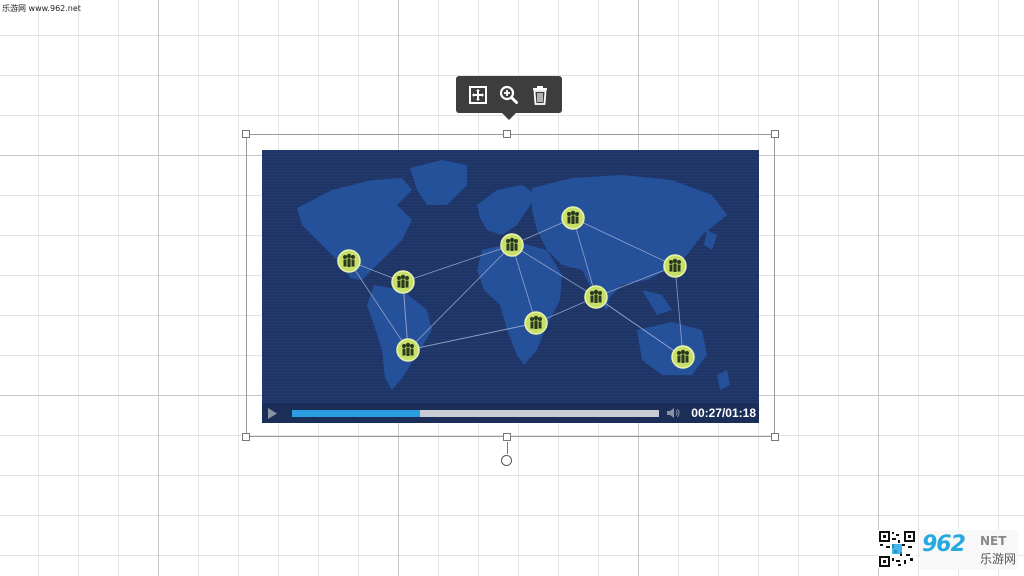 Image resolution: width=1024 pixels, height=576 pixels. Describe the element at coordinates (41, 8) in the screenshot. I see `watermark-text: 乐游网 www.962.net` at that location.